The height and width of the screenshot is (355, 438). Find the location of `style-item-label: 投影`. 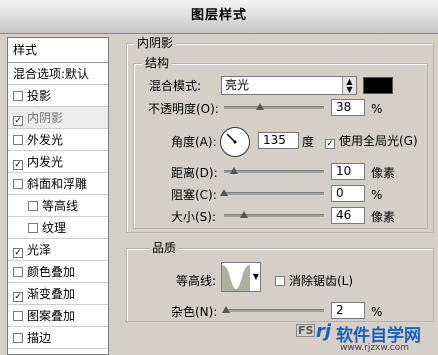

style-item-label: 投影 is located at coordinates (39, 96).